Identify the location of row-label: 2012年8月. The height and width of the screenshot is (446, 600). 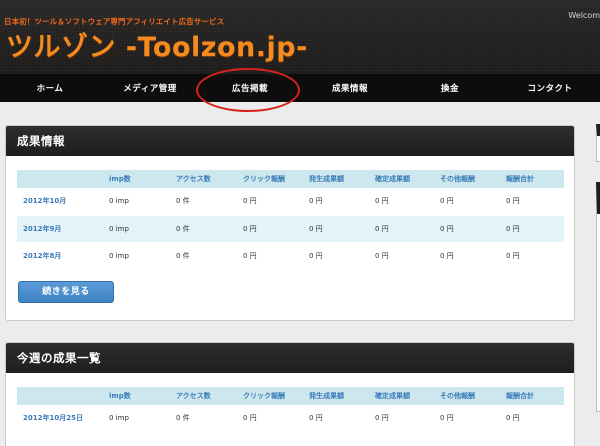
(60, 256).